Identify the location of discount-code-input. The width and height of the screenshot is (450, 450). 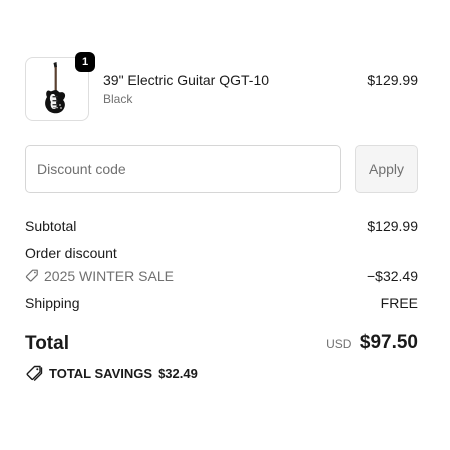
(183, 169).